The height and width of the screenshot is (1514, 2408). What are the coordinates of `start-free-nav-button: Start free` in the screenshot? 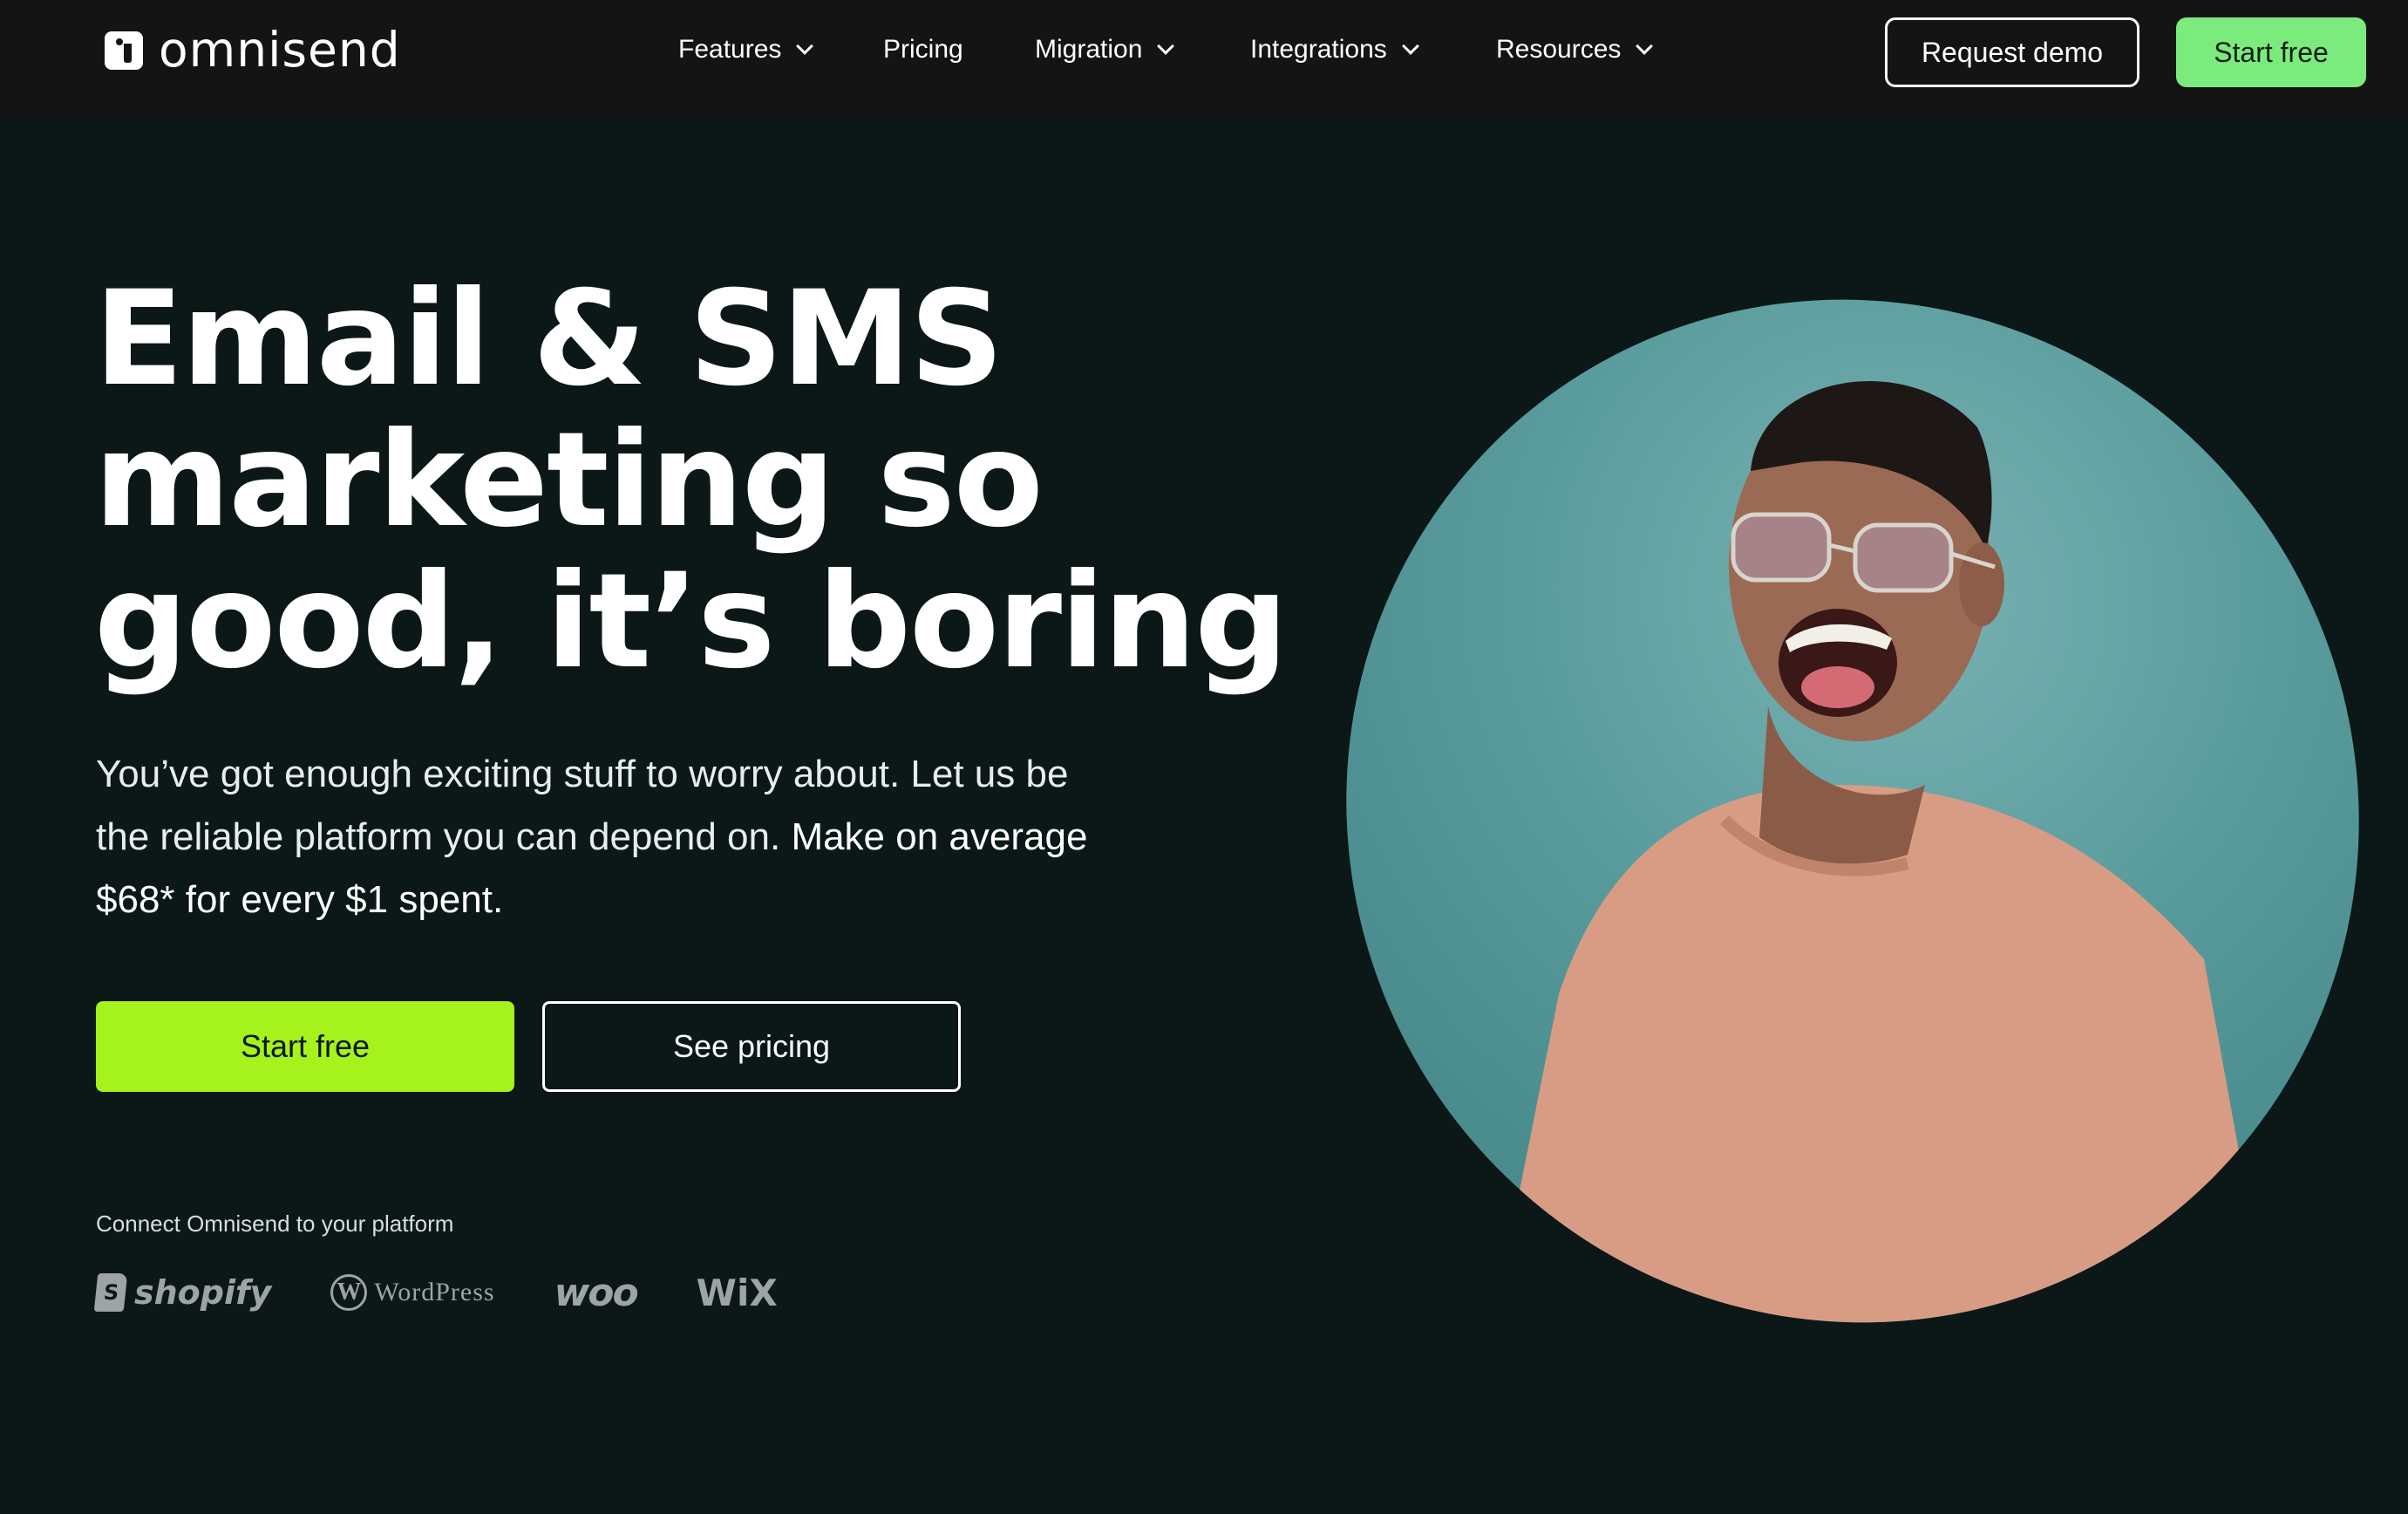 It's located at (2271, 52).